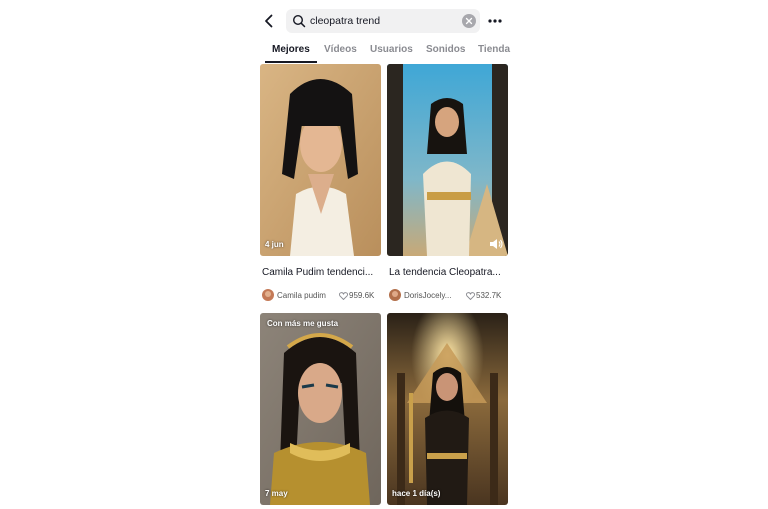 Image resolution: width=768 pixels, height=509 pixels. I want to click on chevron-left-icon, so click(269, 21).